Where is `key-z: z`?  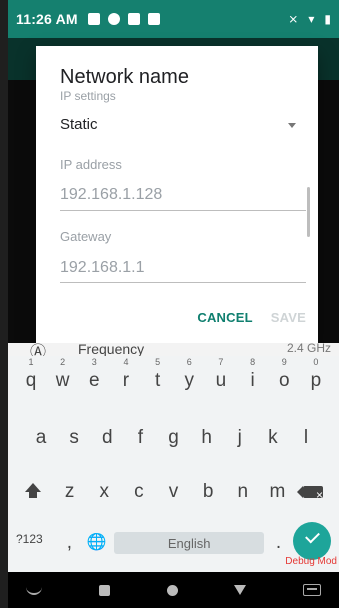
key-z: z is located at coordinates (70, 492).